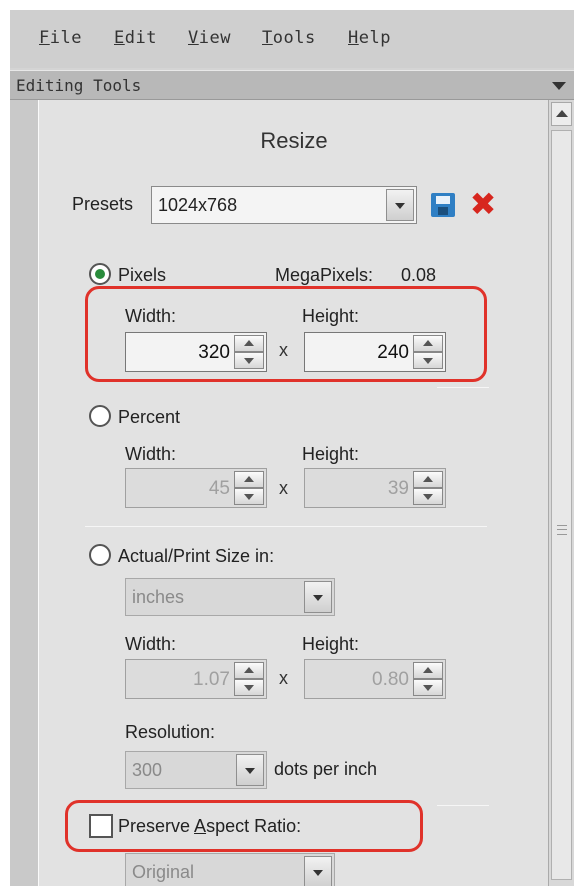 This screenshot has width=574, height=886. What do you see at coordinates (196, 770) in the screenshot?
I see `resolution-dropdown: 300` at bounding box center [196, 770].